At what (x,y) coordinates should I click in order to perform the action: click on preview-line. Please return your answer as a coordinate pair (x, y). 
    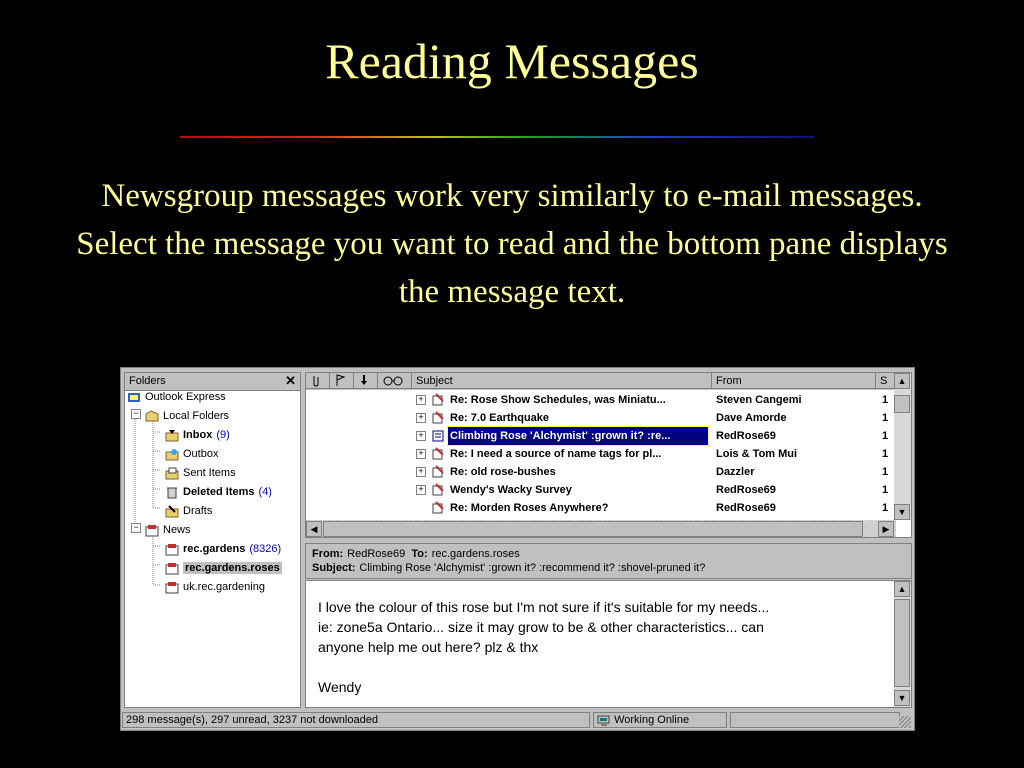
    Looking at the image, I should click on (614, 667).